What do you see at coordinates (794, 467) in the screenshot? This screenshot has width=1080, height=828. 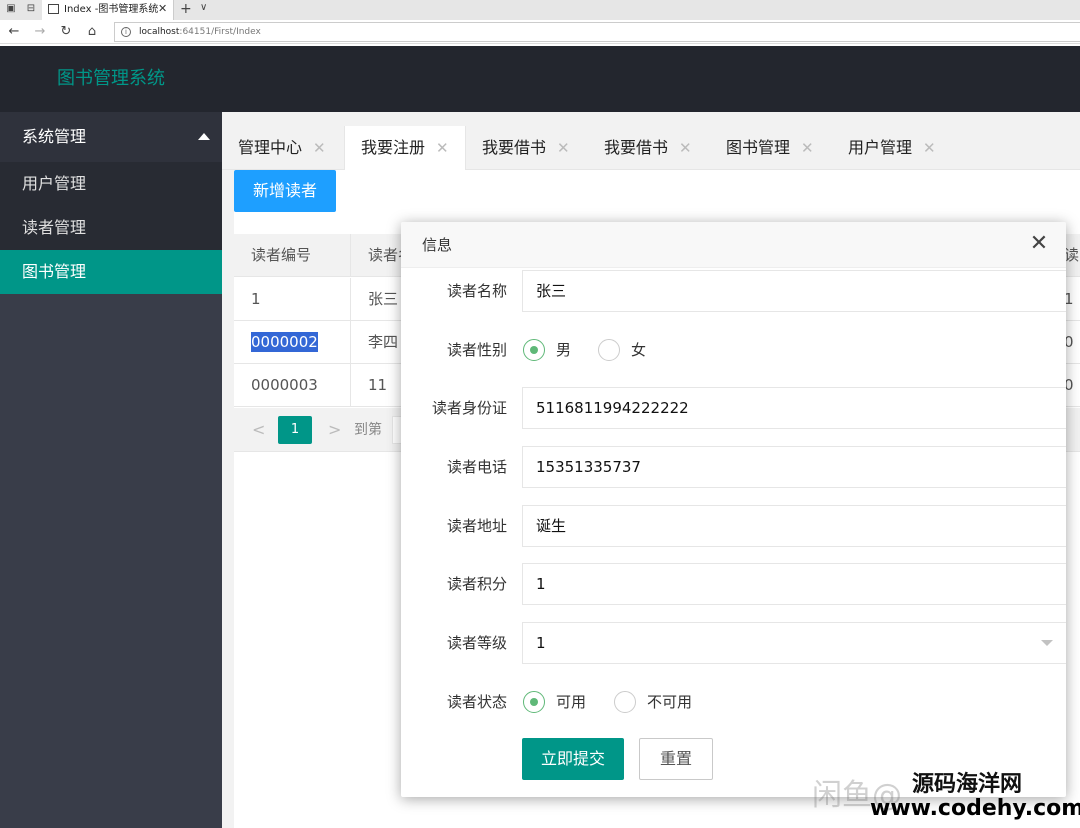 I see `reader-phone-input: 15351335737` at bounding box center [794, 467].